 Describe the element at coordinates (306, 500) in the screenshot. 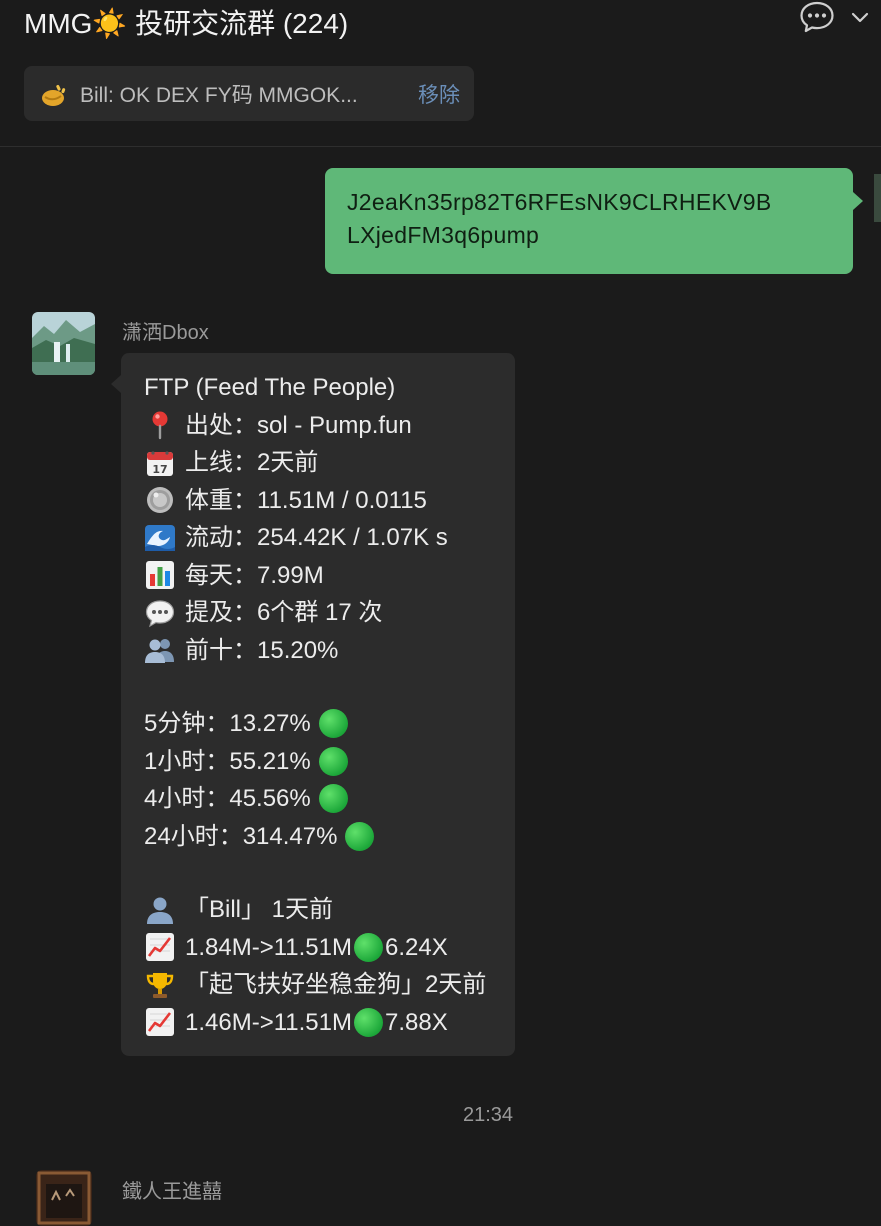

I see `weight-text: 体重：11.51M / 0.0115` at that location.